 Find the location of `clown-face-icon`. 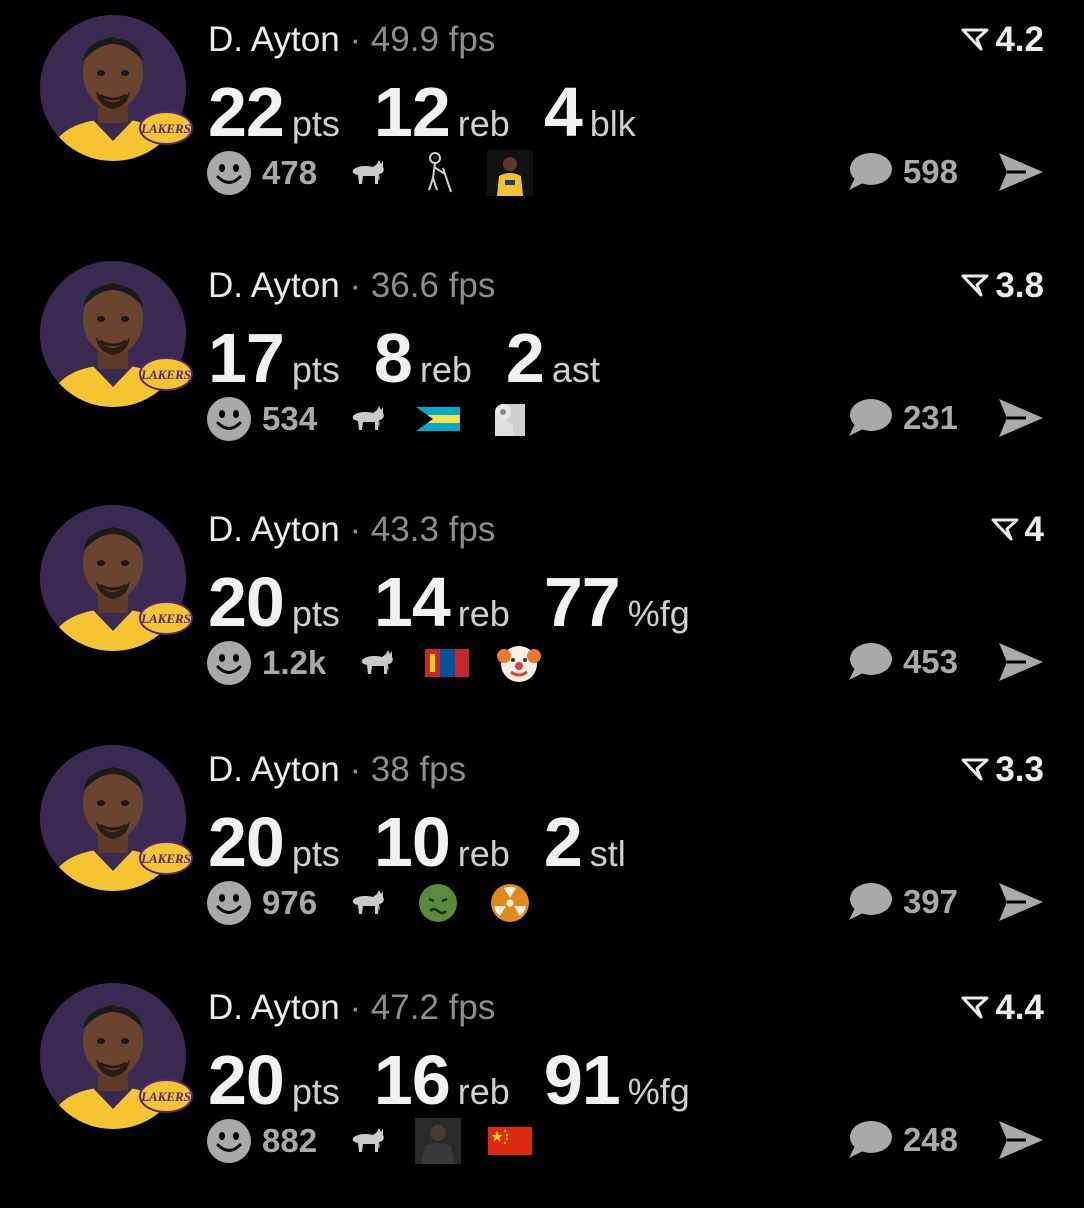

clown-face-icon is located at coordinates (519, 663).